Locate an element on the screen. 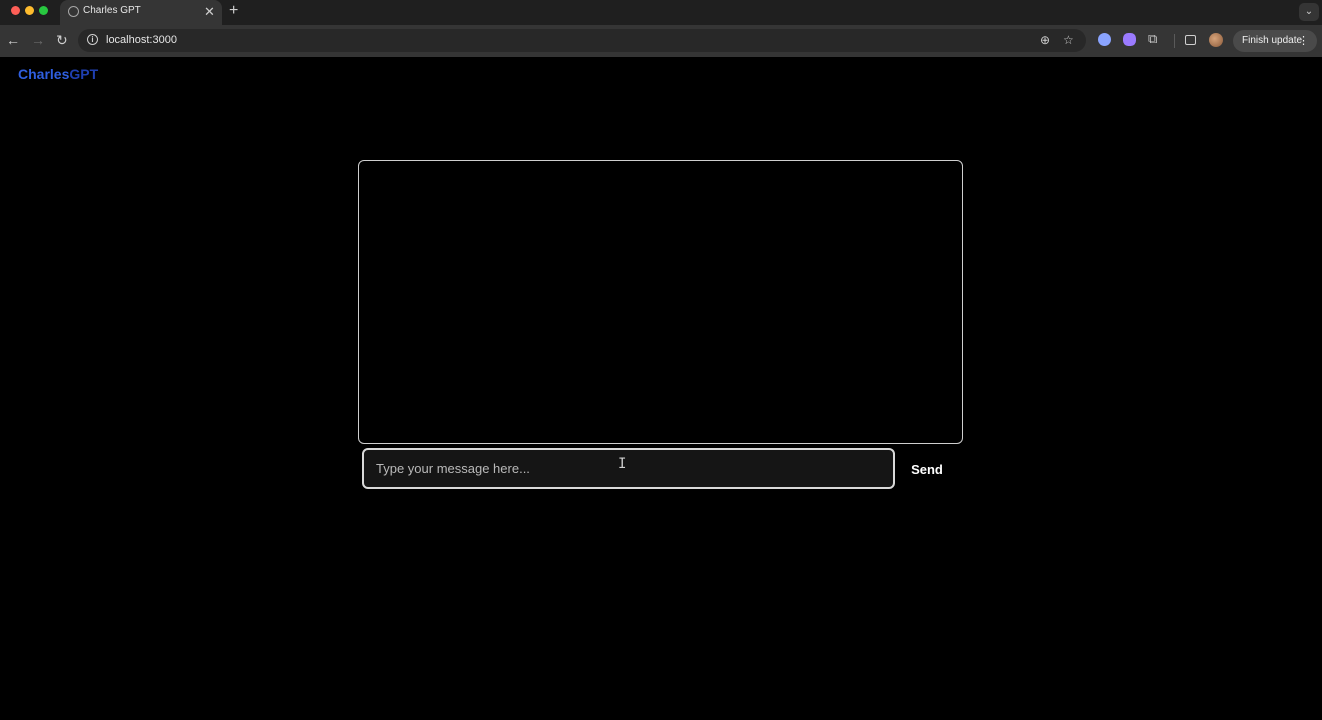 Image resolution: width=1322 pixels, height=720 pixels. url-text: localhost:3000 is located at coordinates (141, 40).